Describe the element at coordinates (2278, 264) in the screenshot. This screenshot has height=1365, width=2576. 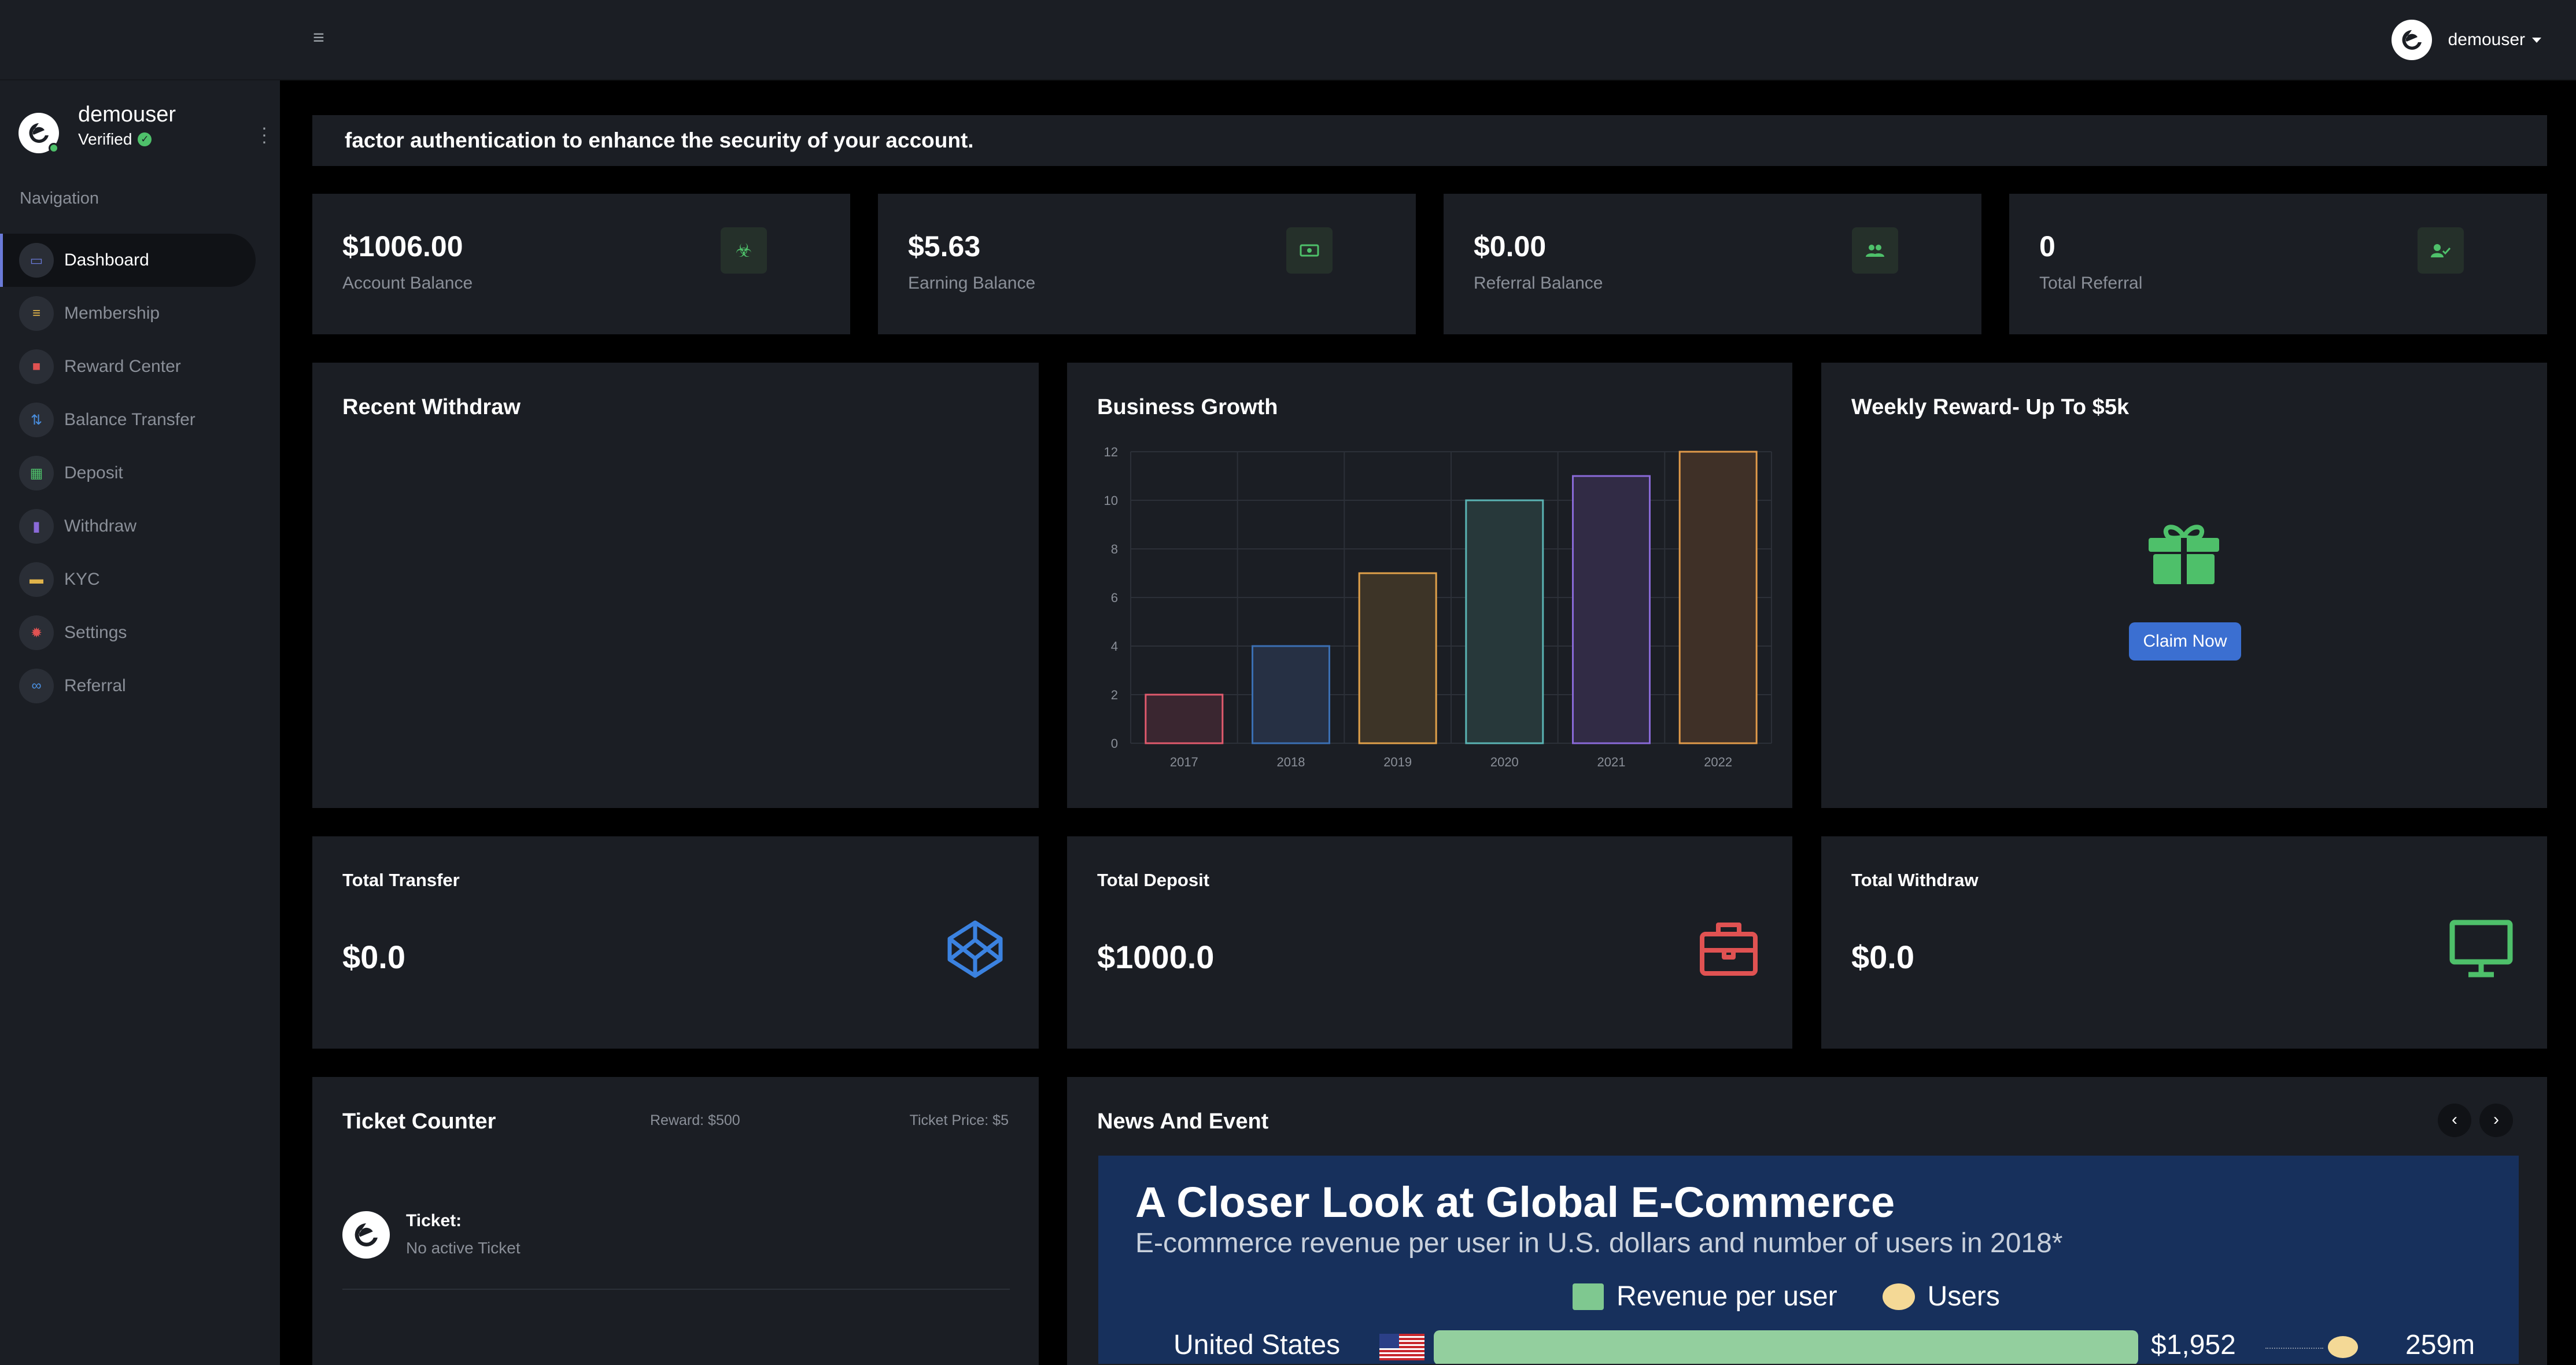
I see `stat-card-total-referral: 0 Total Referral` at that location.